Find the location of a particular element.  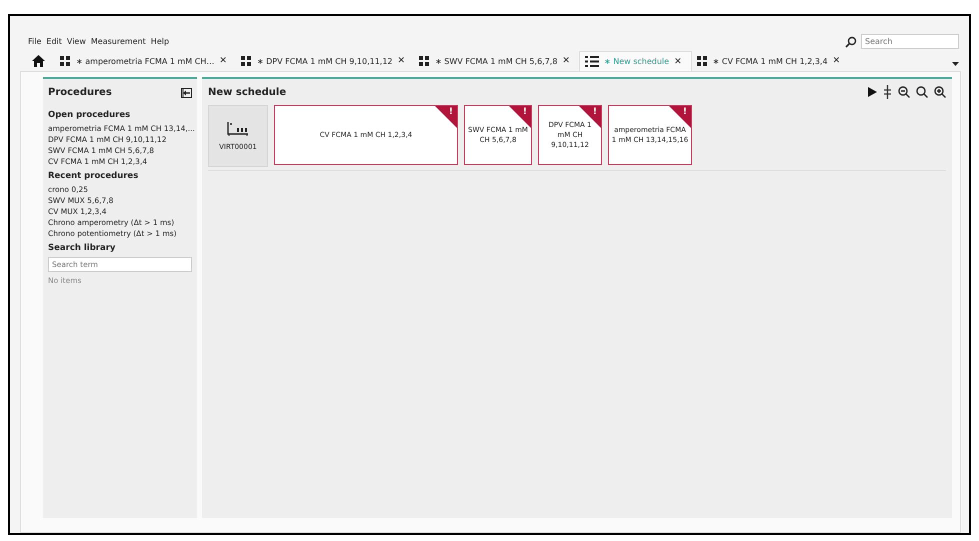

section-heading: Search library is located at coordinates (82, 248).